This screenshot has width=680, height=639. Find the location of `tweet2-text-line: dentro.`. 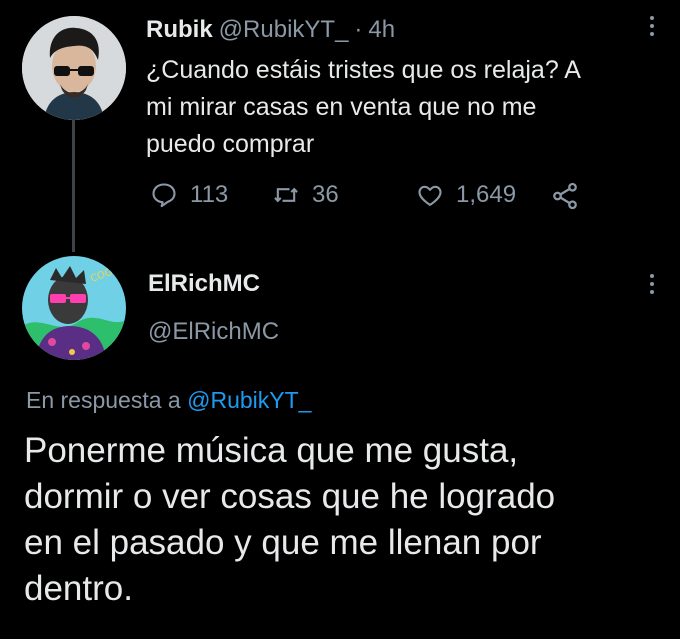

tweet2-text-line: dentro. is located at coordinates (78, 588).